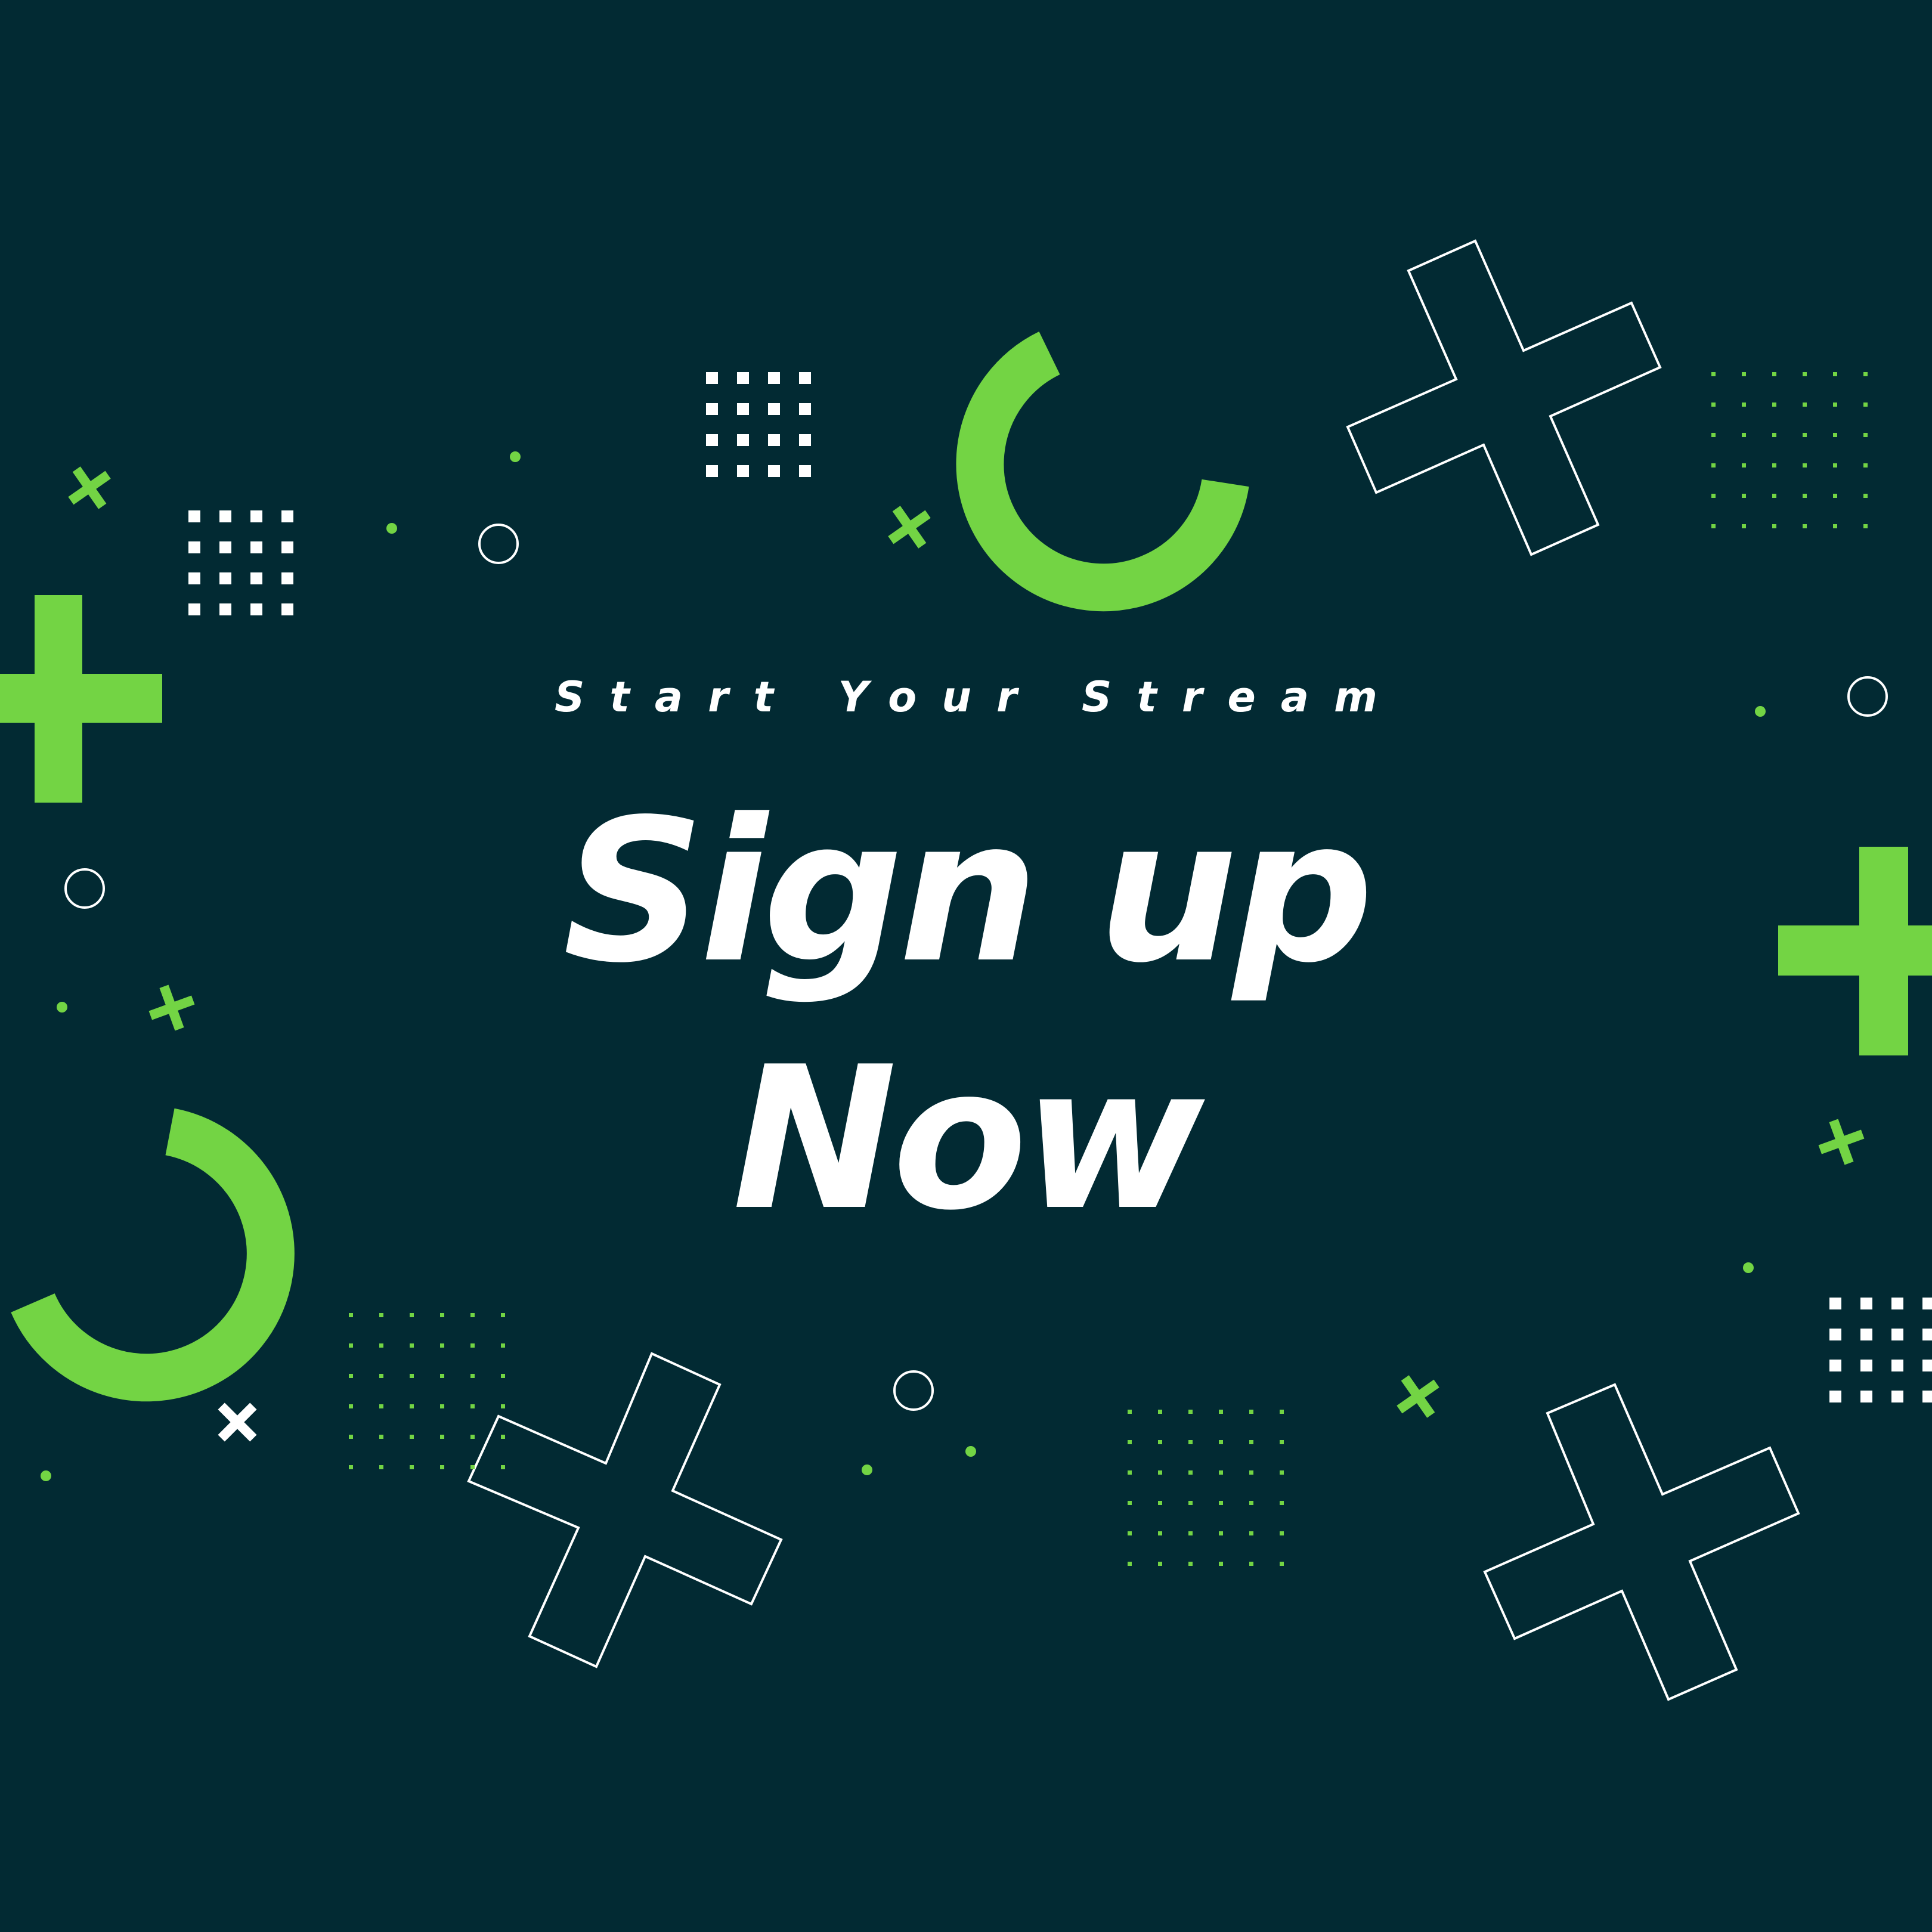 Image resolution: width=1932 pixels, height=1932 pixels. What do you see at coordinates (427, 1391) in the screenshot?
I see `dot-grid-icon` at bounding box center [427, 1391].